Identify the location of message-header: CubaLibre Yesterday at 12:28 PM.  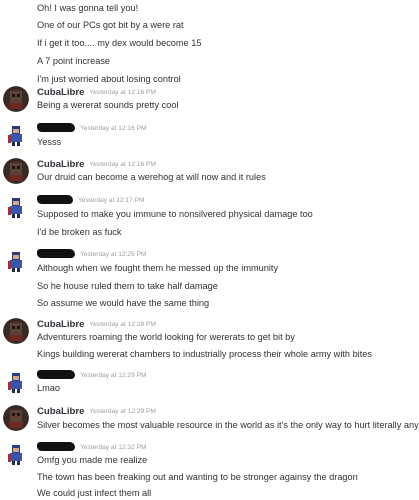
(96, 324).